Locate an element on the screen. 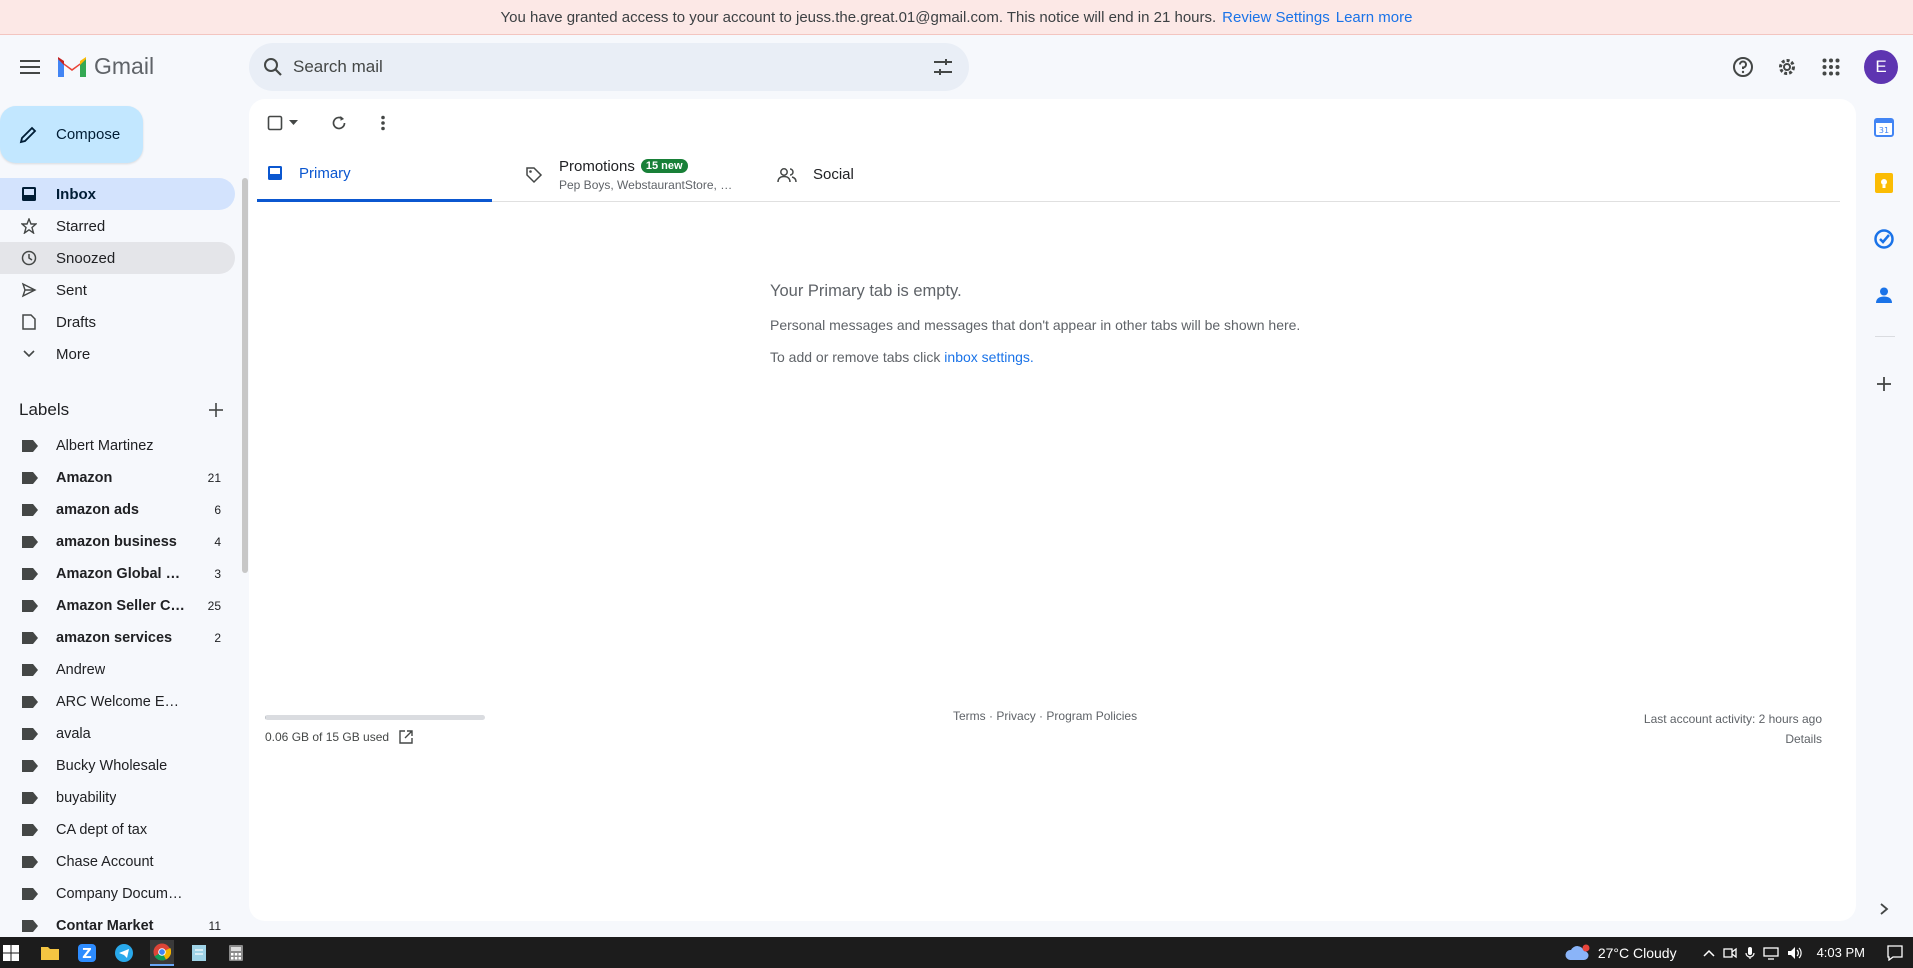 Image resolution: width=1913 pixels, height=968 pixels. label-item: Amazon Seller Ce... 25 is located at coordinates (117, 606).